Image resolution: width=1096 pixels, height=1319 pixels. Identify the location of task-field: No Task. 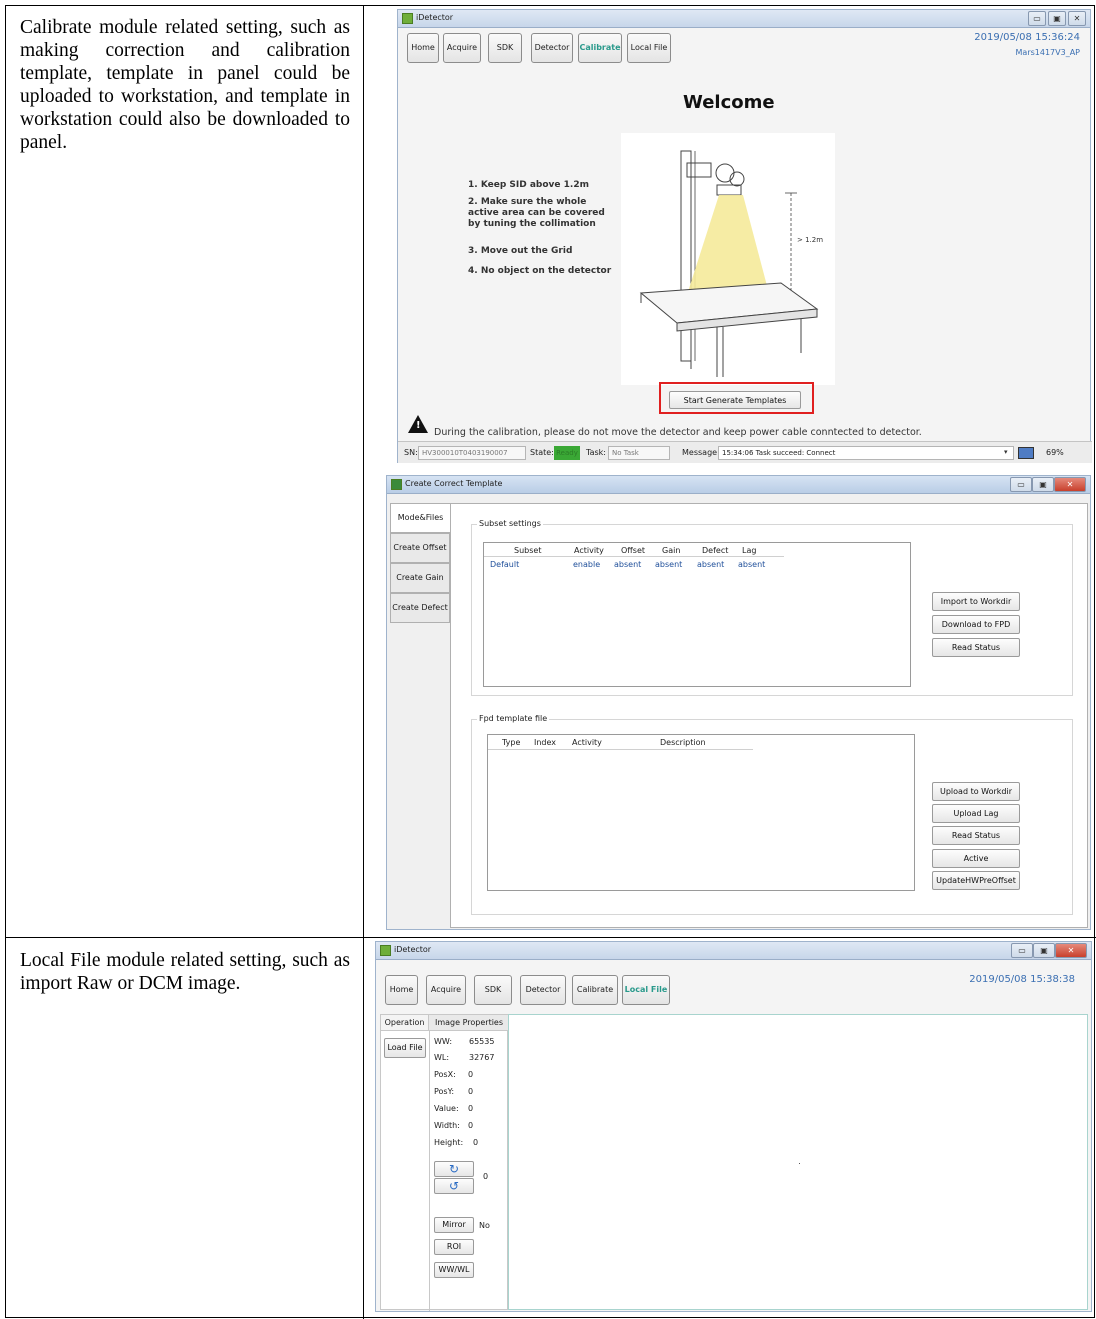
(639, 453).